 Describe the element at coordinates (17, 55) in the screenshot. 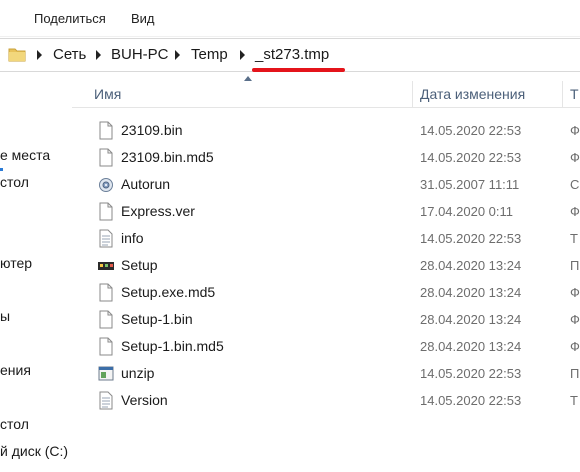

I see `folder-icon` at that location.